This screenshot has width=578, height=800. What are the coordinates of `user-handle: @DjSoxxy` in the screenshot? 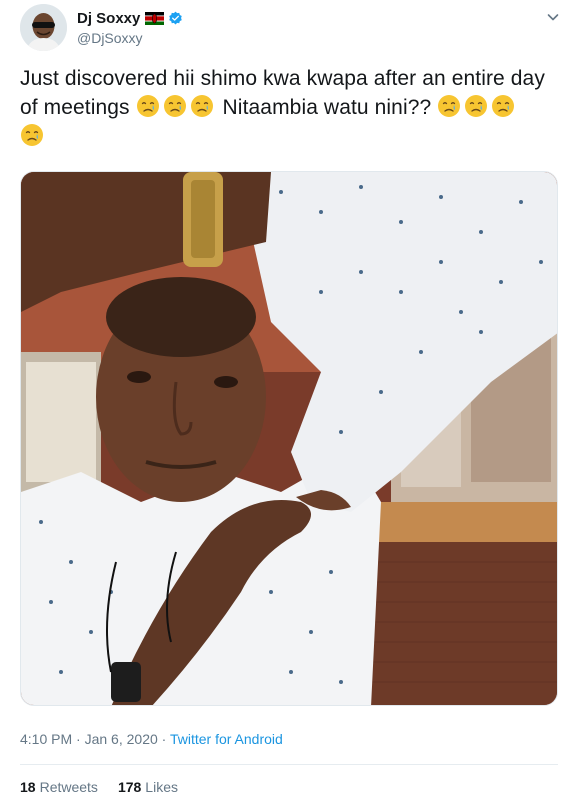 It's located at (110, 38).